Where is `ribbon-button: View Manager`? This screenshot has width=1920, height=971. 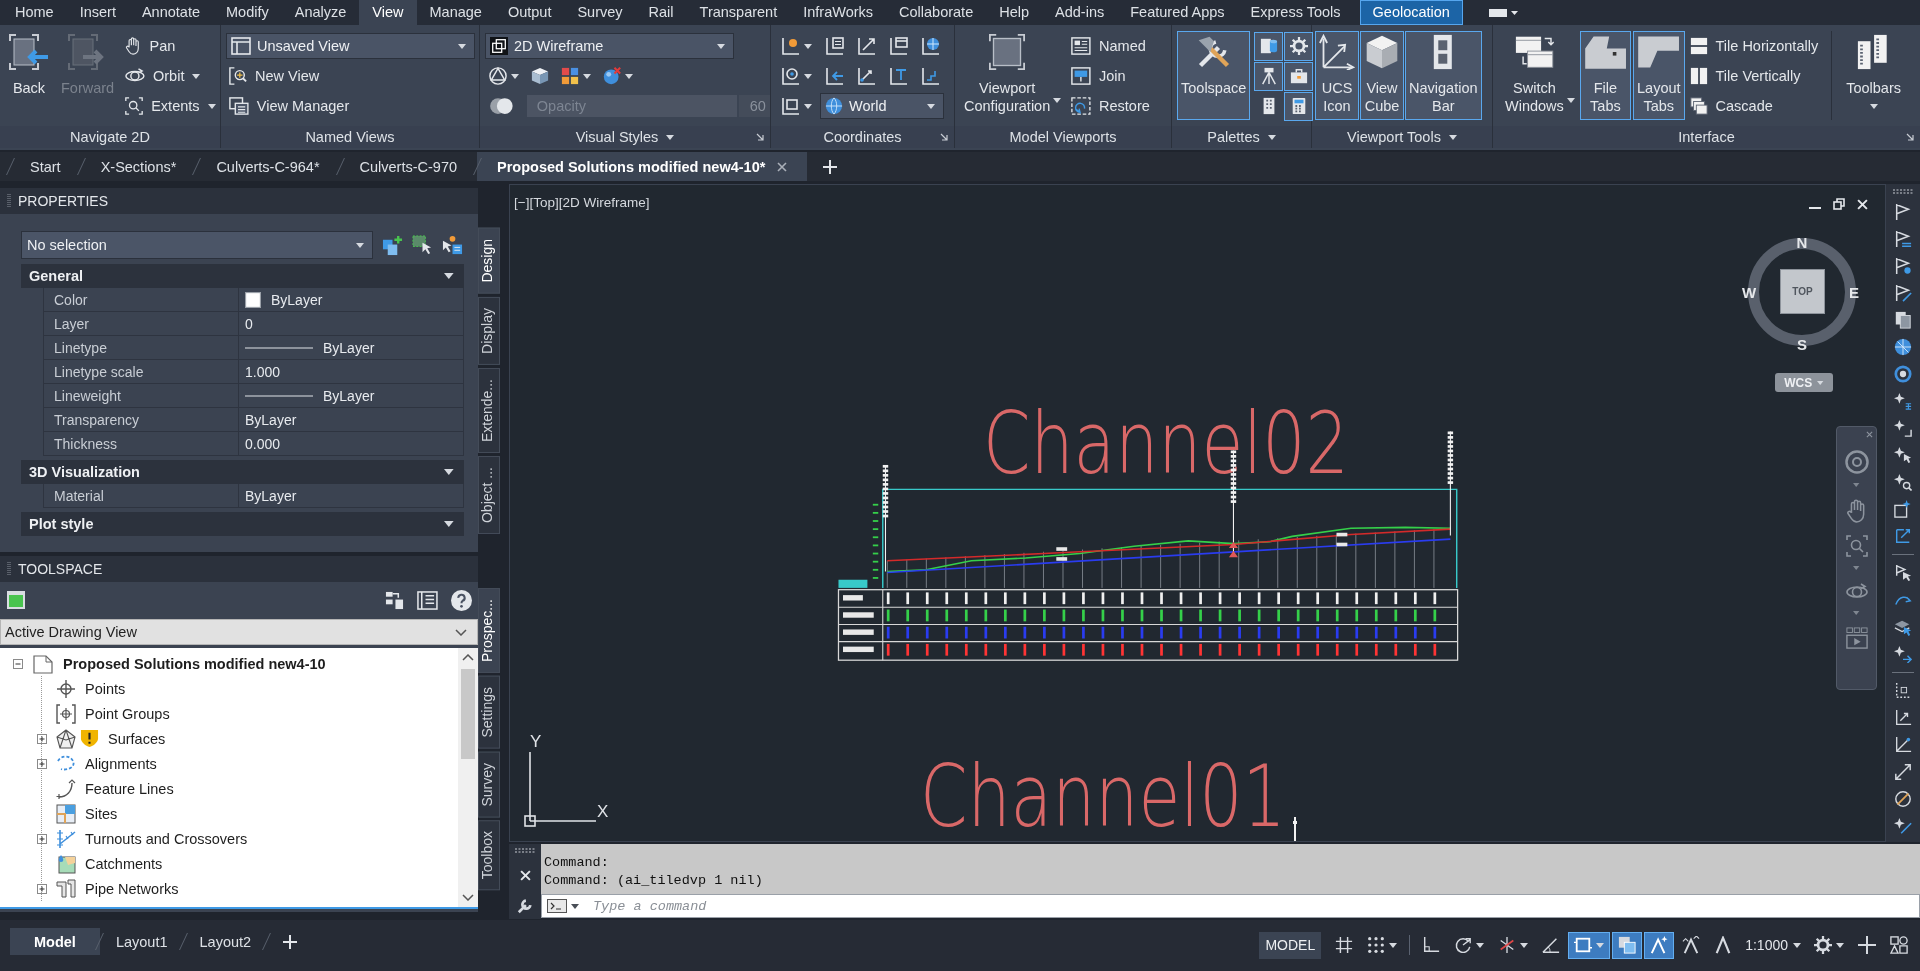 ribbon-button: View Manager is located at coordinates (289, 106).